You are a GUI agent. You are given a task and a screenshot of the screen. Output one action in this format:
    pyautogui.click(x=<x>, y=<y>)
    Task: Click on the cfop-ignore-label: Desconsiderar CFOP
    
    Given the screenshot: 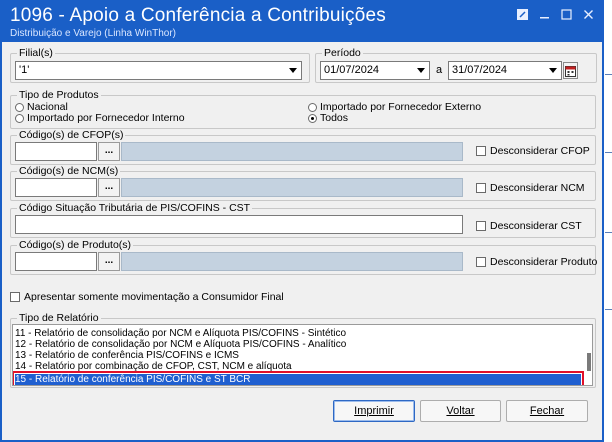 What is the action you would take?
    pyautogui.click(x=540, y=151)
    